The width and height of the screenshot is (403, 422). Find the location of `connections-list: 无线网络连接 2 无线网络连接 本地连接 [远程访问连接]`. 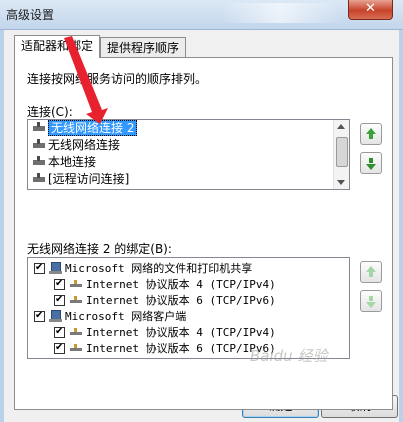

connections-list: 无线网络连接 2 无线网络连接 本地连接 [远程访问连接] is located at coordinates (188, 154).